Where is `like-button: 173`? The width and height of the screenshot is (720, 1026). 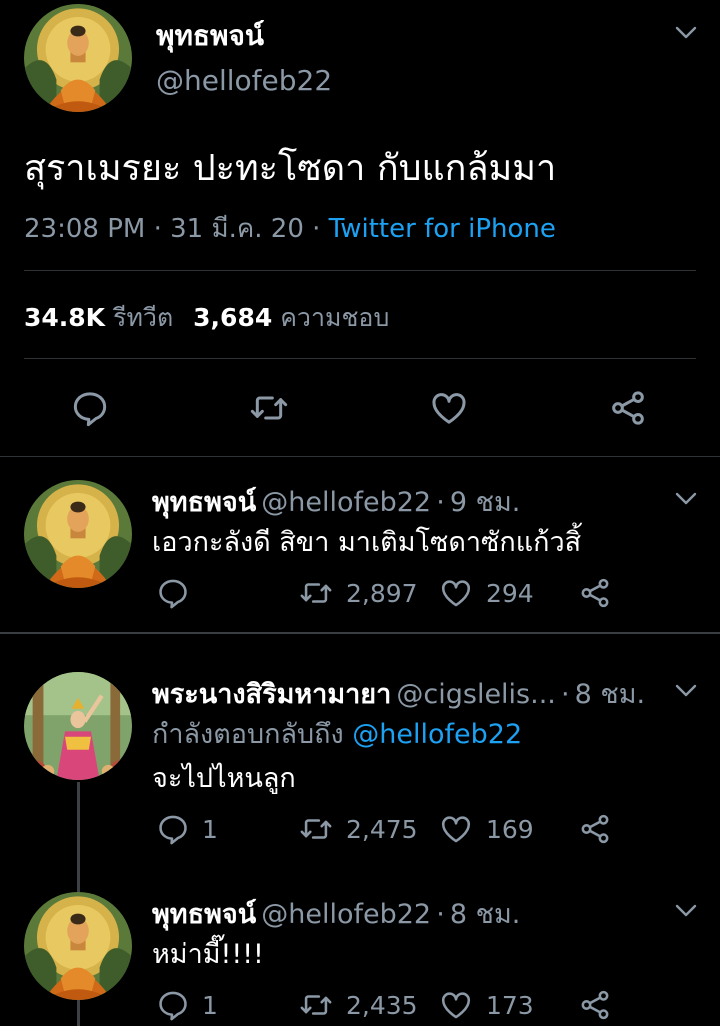 like-button: 173 is located at coordinates (486, 1005).